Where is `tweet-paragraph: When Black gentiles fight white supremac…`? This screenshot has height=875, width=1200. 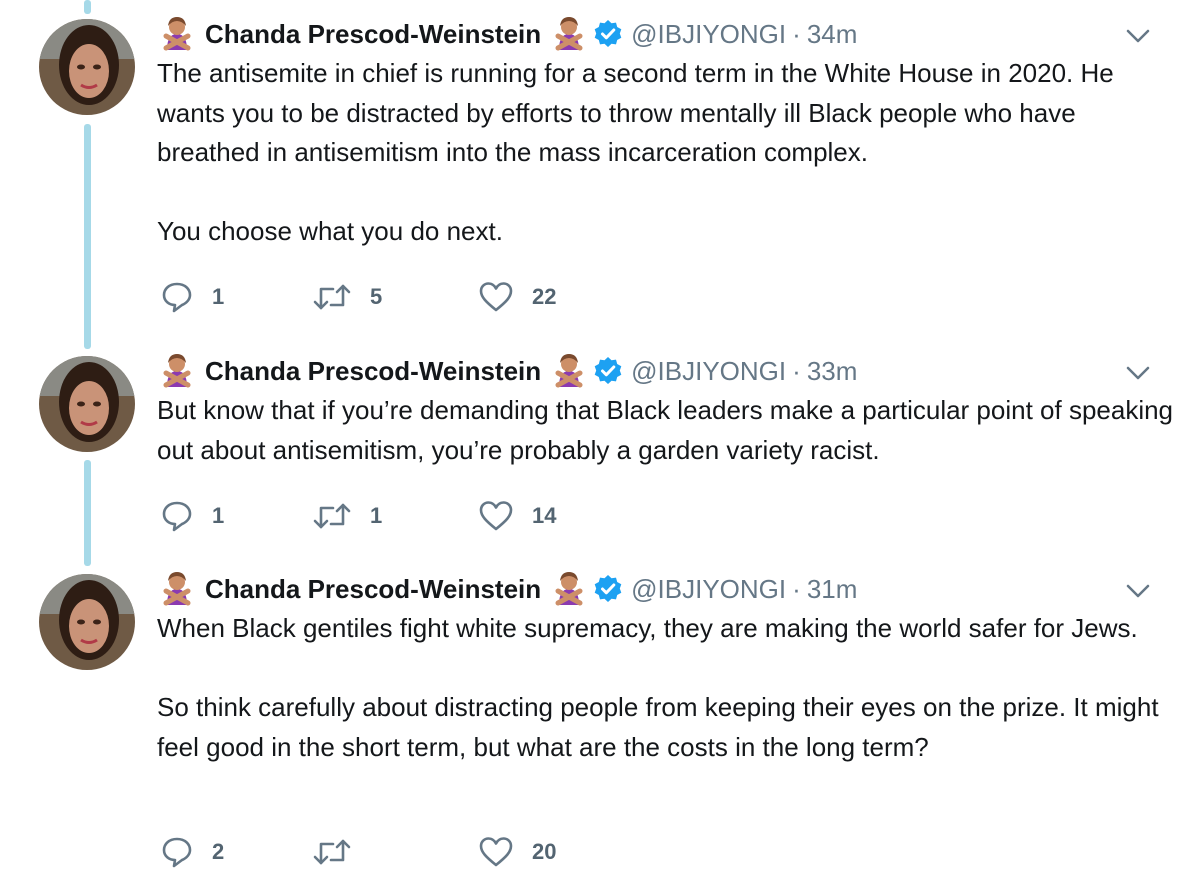 tweet-paragraph: When Black gentiles fight white supremac… is located at coordinates (647, 628).